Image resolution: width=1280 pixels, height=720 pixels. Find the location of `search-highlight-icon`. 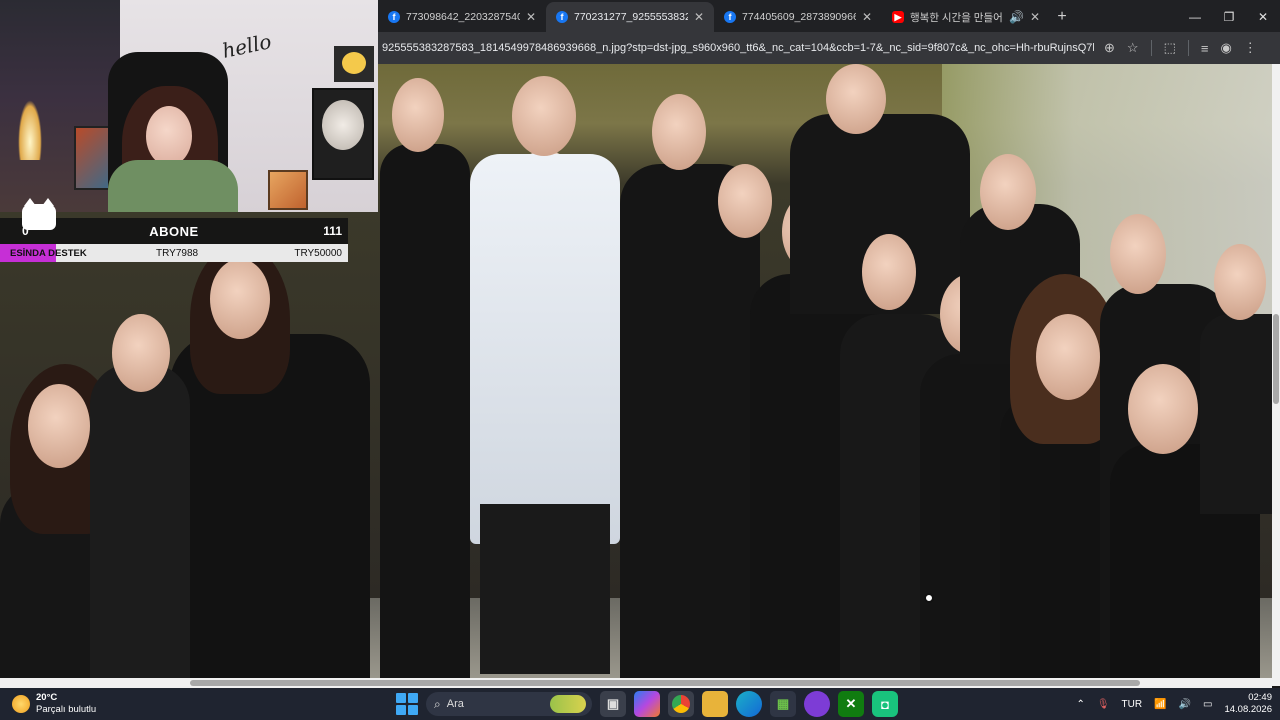

search-highlight-icon is located at coordinates (568, 704).